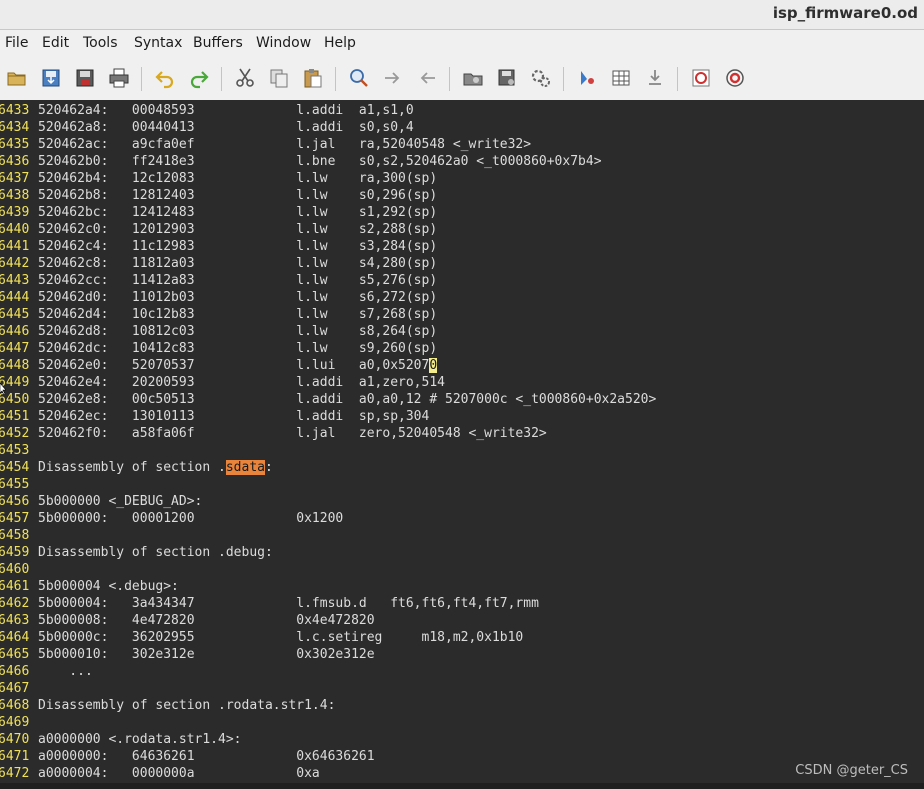 The image size is (924, 789). Describe the element at coordinates (735, 78) in the screenshot. I see `find-help-icon` at that location.